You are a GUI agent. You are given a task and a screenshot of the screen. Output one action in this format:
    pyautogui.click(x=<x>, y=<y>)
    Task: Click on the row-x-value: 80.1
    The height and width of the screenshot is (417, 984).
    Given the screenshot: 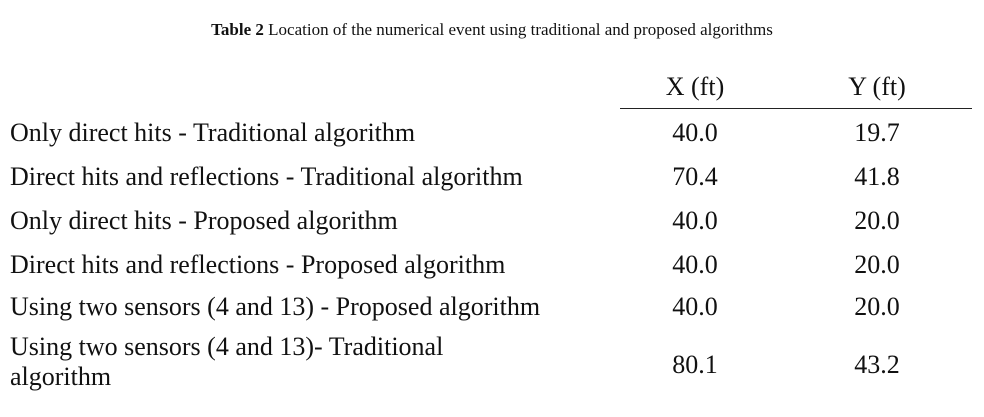 What is the action you would take?
    pyautogui.click(x=695, y=364)
    